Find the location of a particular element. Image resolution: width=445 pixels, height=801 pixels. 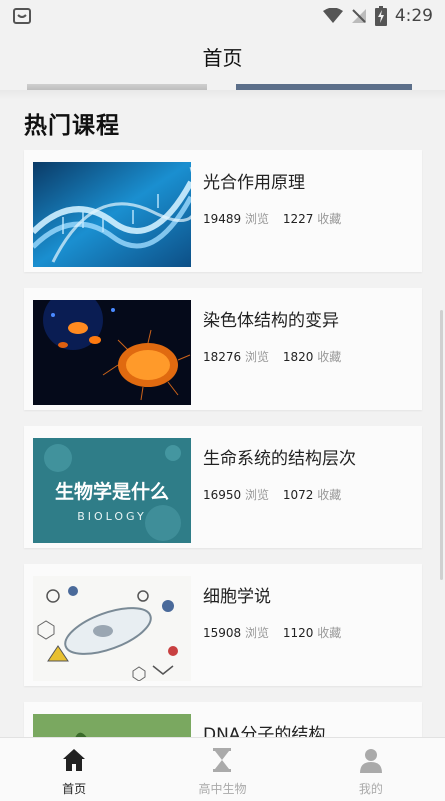

favorite-count: 1820 is located at coordinates (298, 357).